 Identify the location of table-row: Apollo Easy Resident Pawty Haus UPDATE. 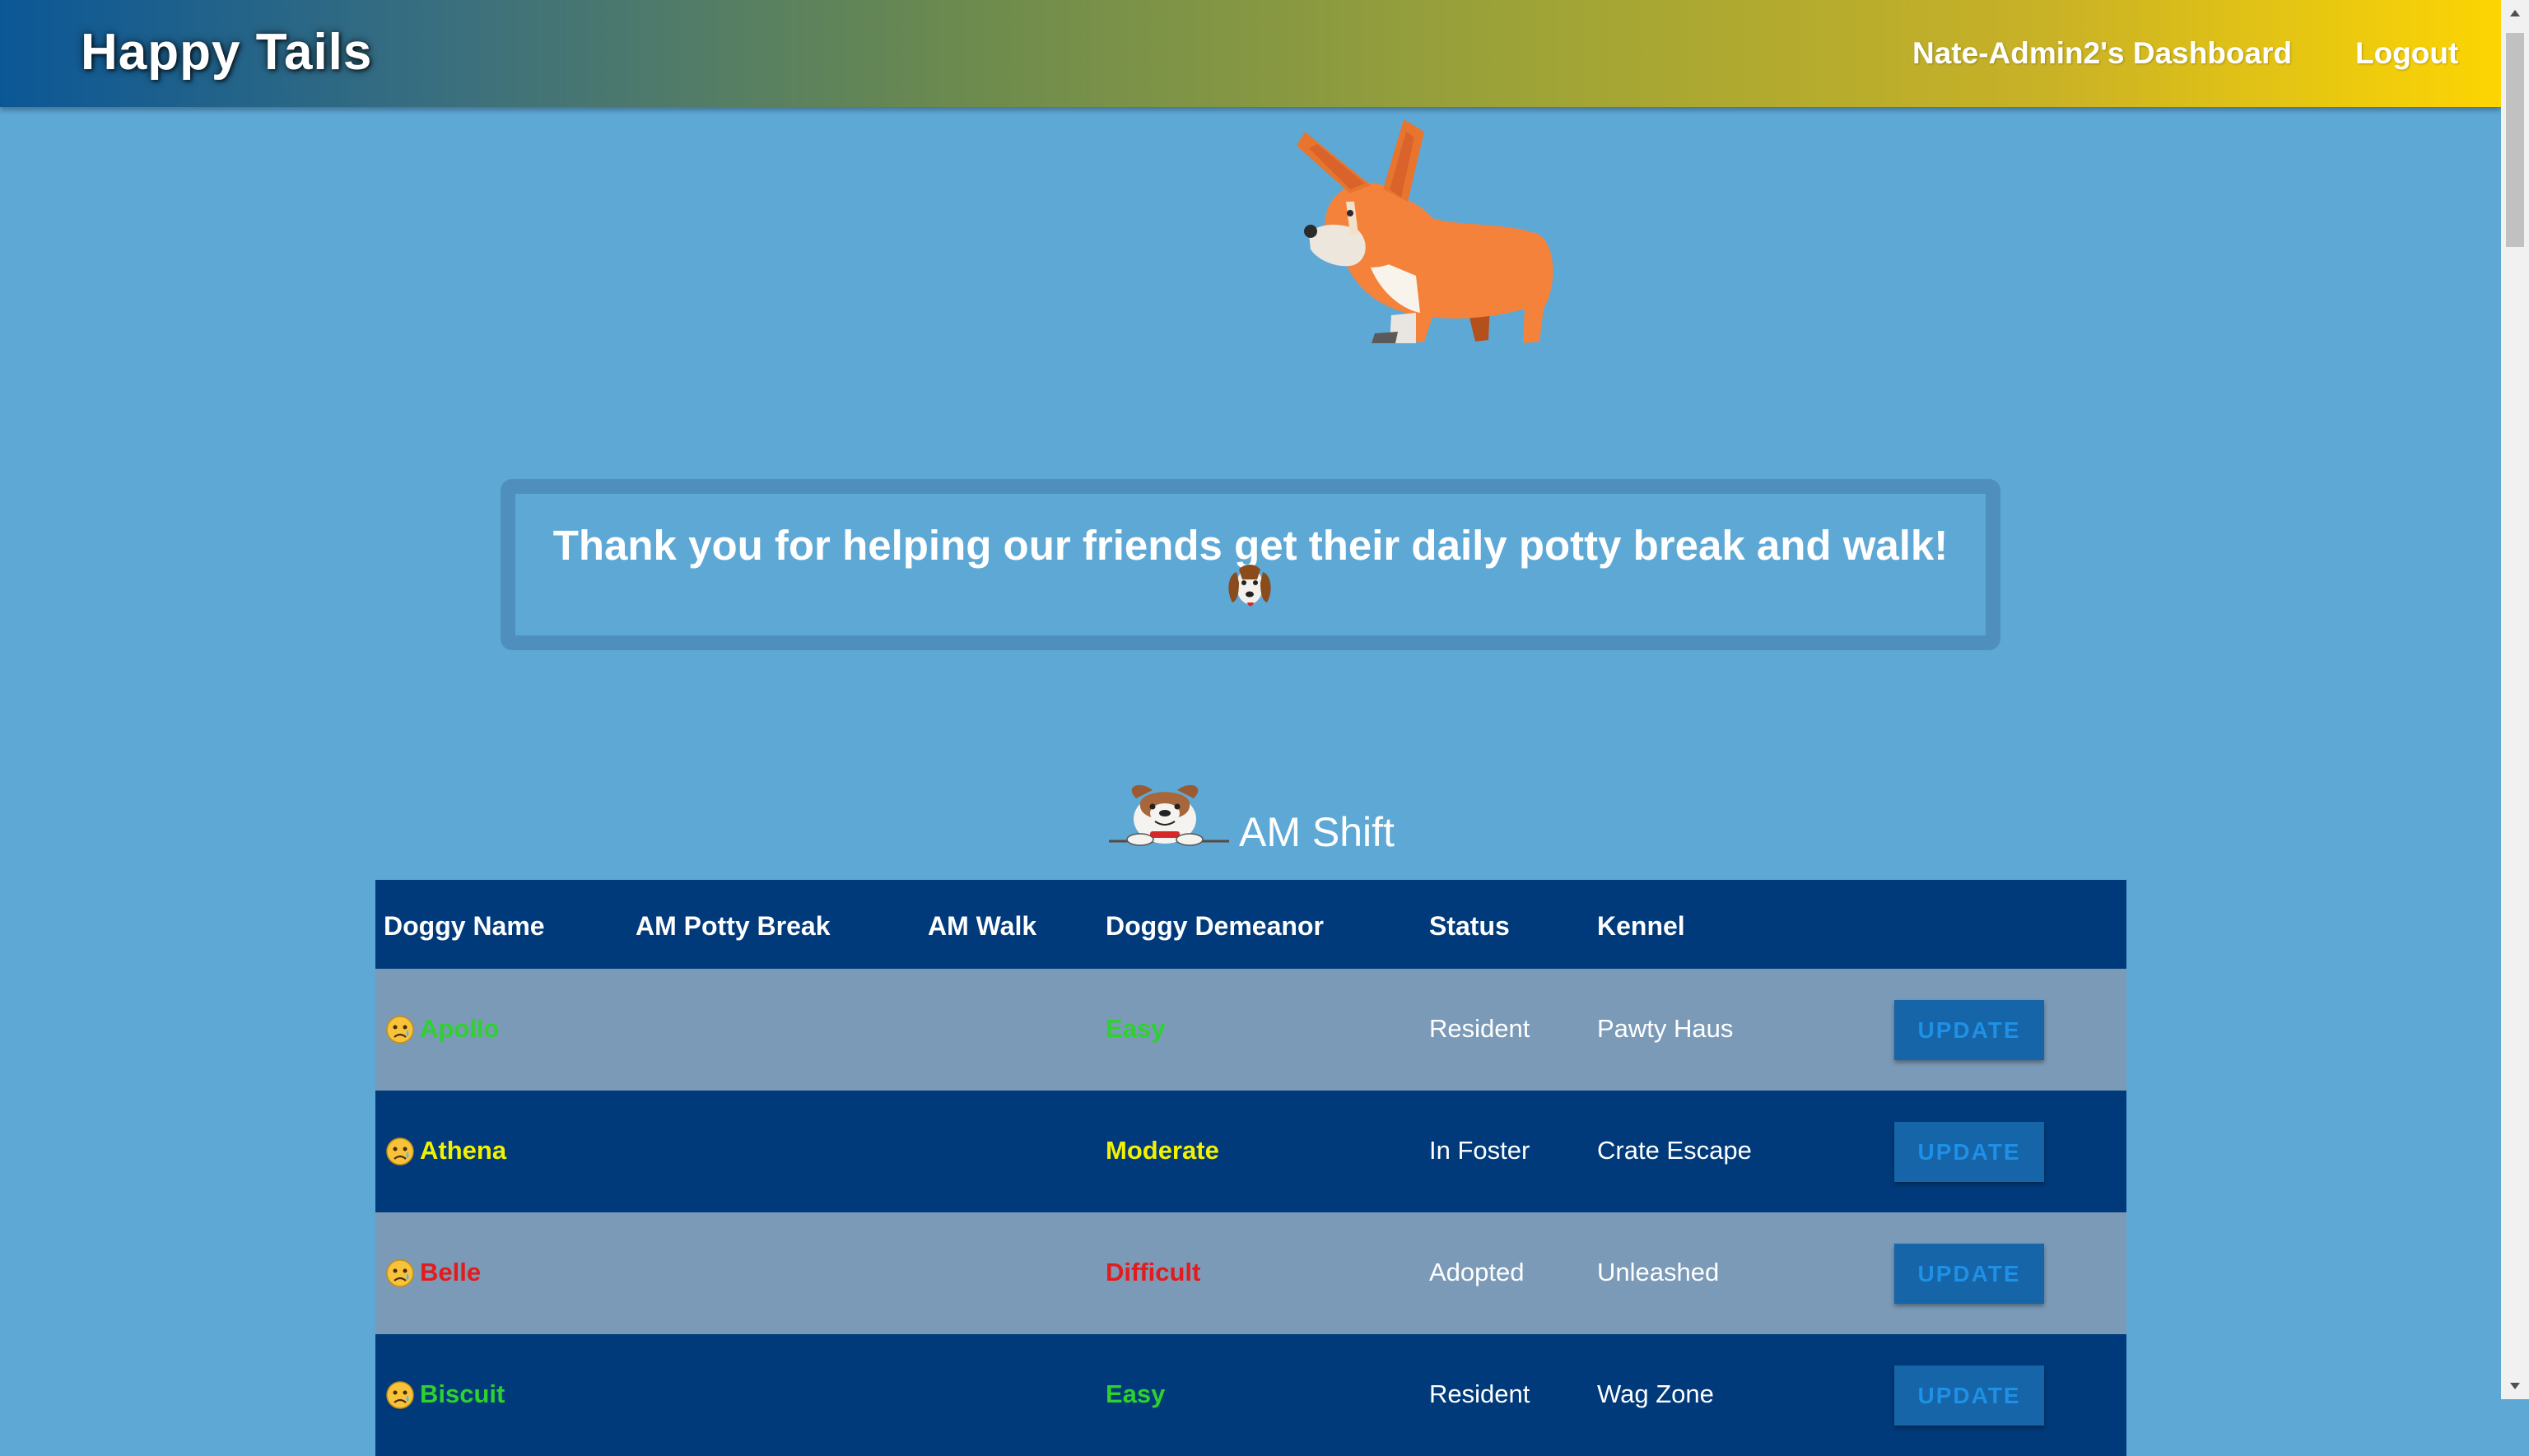
(1250, 1030).